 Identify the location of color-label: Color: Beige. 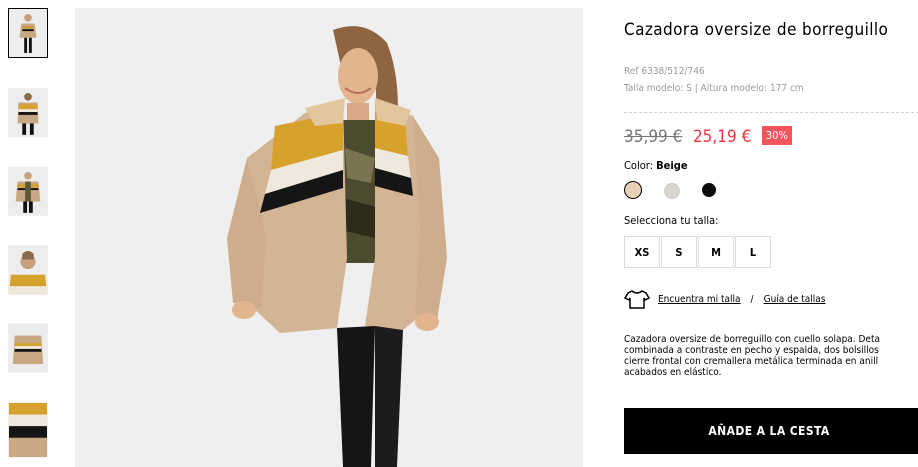
(656, 165).